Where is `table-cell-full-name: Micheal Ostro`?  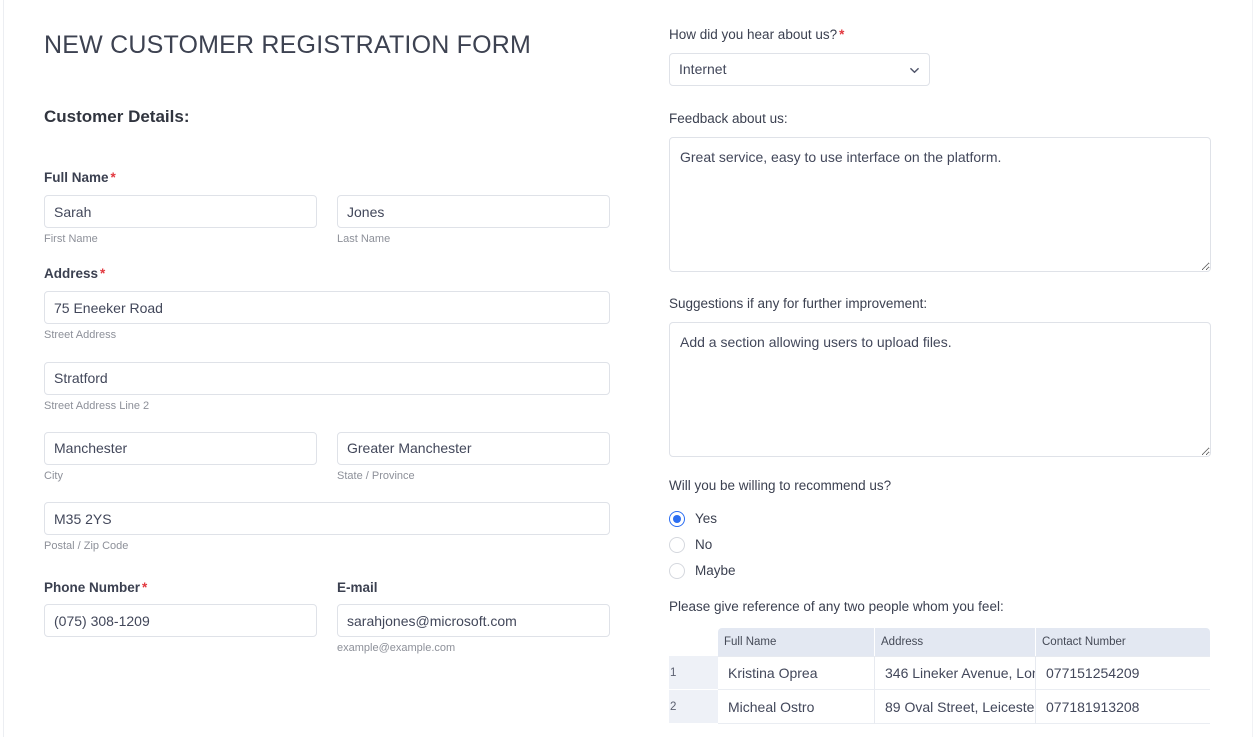
table-cell-full-name: Micheal Ostro is located at coordinates (796, 707).